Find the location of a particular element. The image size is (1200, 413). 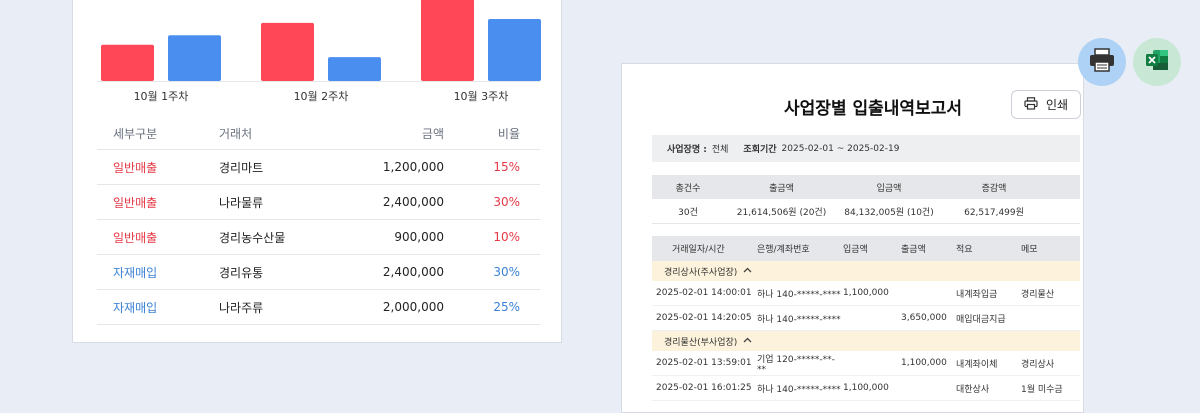

group-header: 경리물산(부사업장) is located at coordinates (866, 341).